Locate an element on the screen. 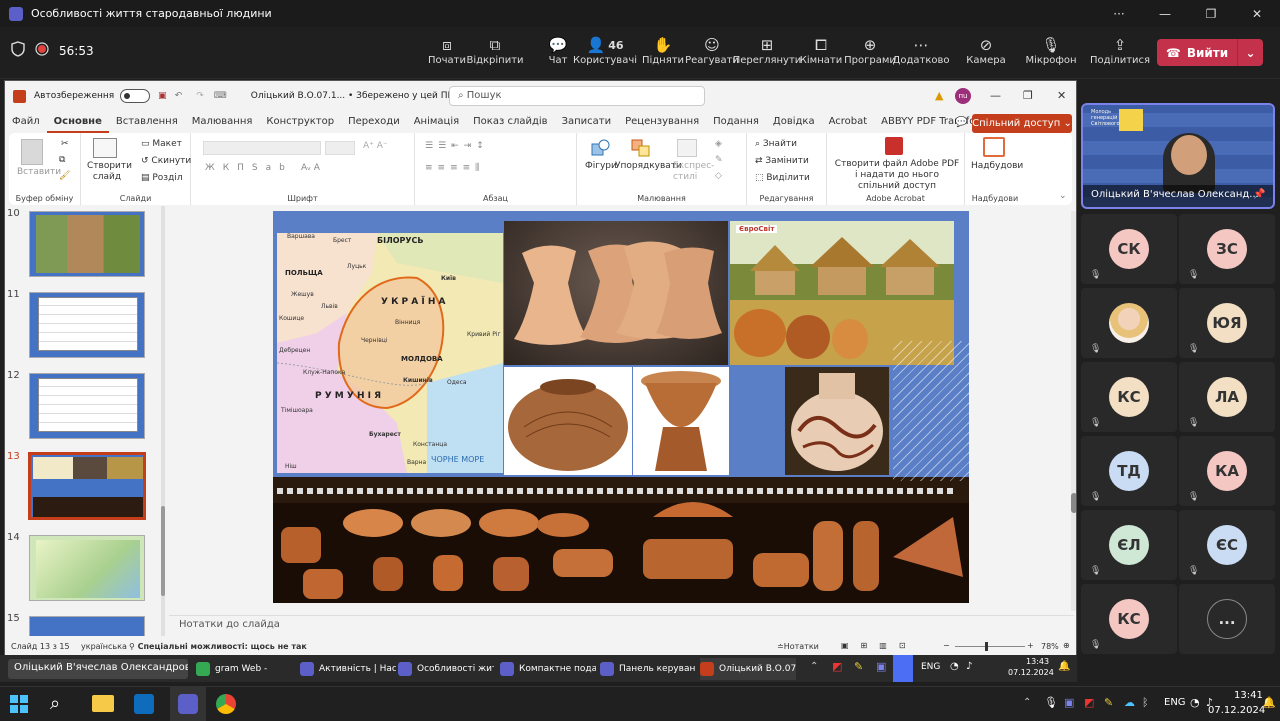 The width and height of the screenshot is (1280, 721). store-icon is located at coordinates (144, 704).